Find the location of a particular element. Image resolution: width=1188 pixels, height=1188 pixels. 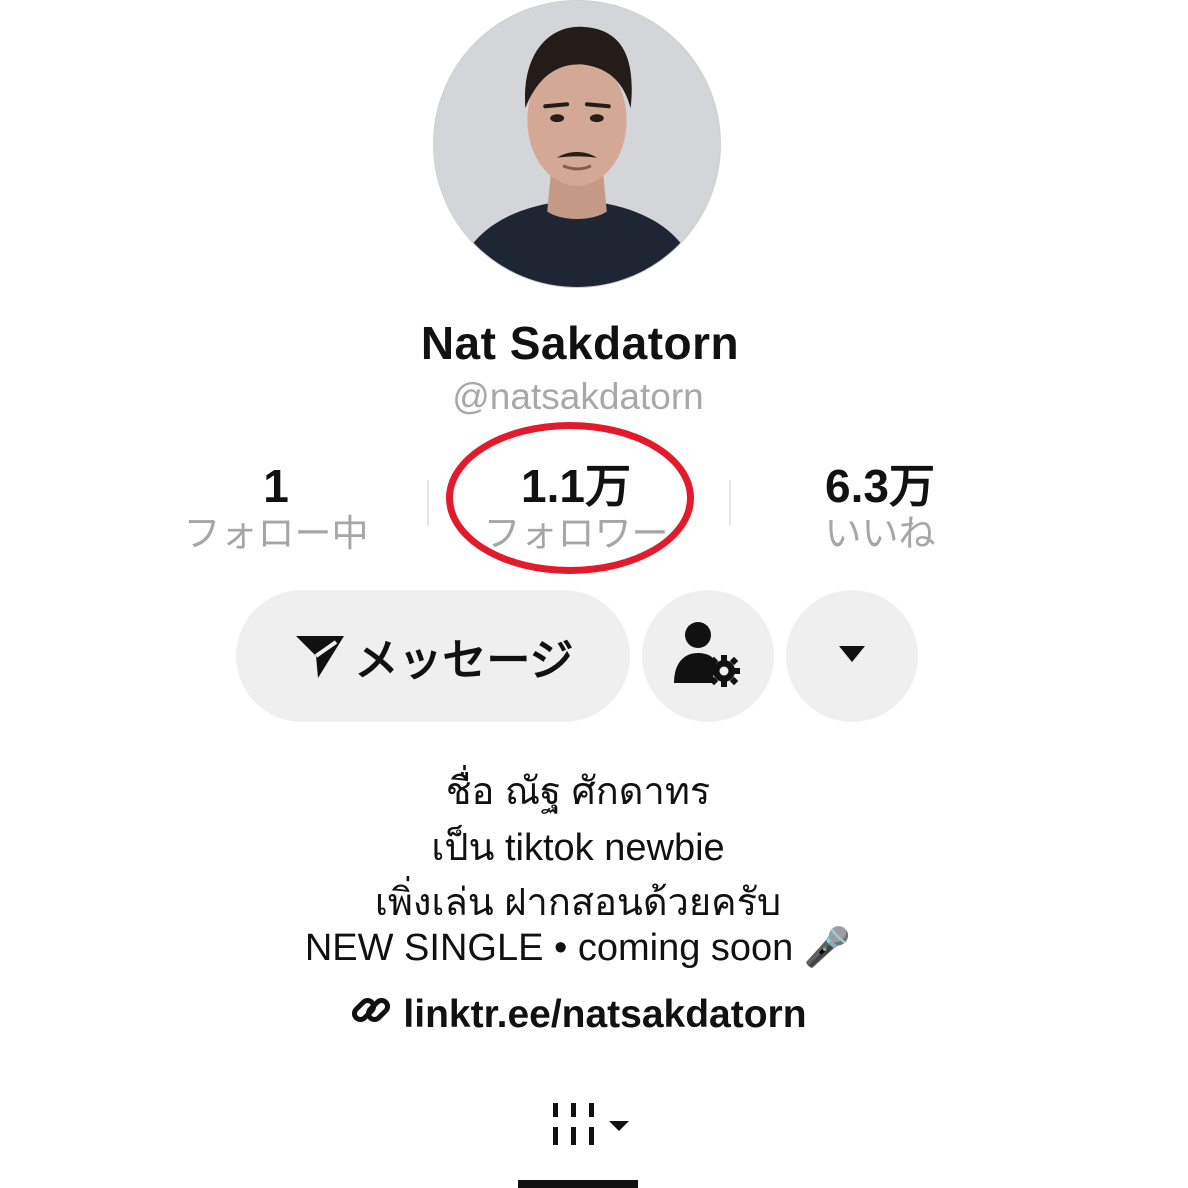

stat-following: 1 フォロー中 is located at coordinates (276, 507).